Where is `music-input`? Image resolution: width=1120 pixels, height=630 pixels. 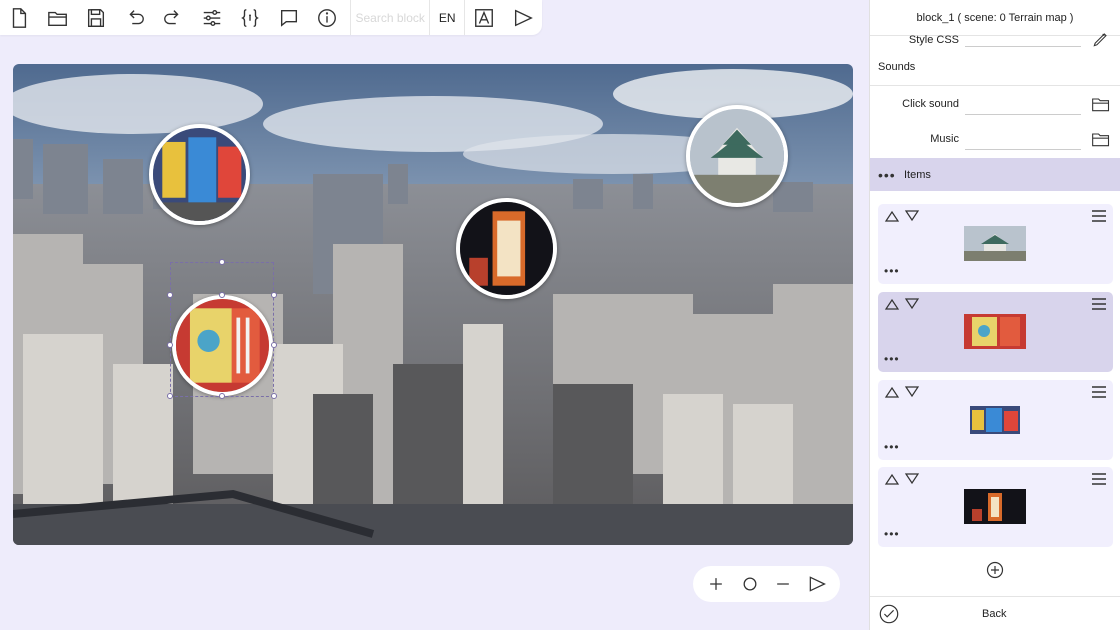
music-input is located at coordinates (1023, 138).